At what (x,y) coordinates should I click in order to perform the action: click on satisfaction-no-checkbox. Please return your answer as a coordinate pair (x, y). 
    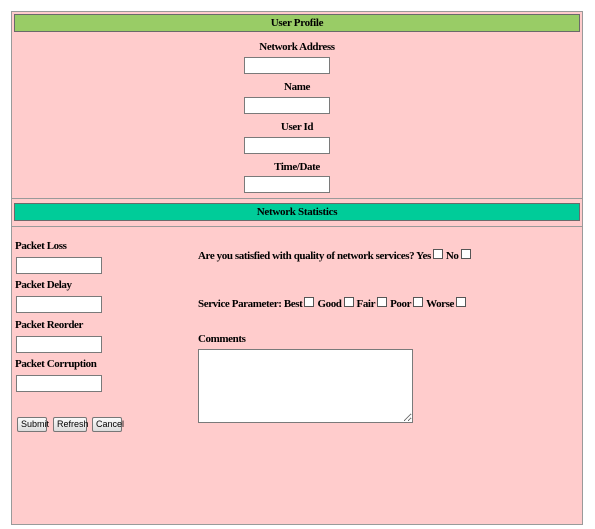
    Looking at the image, I should click on (465, 254).